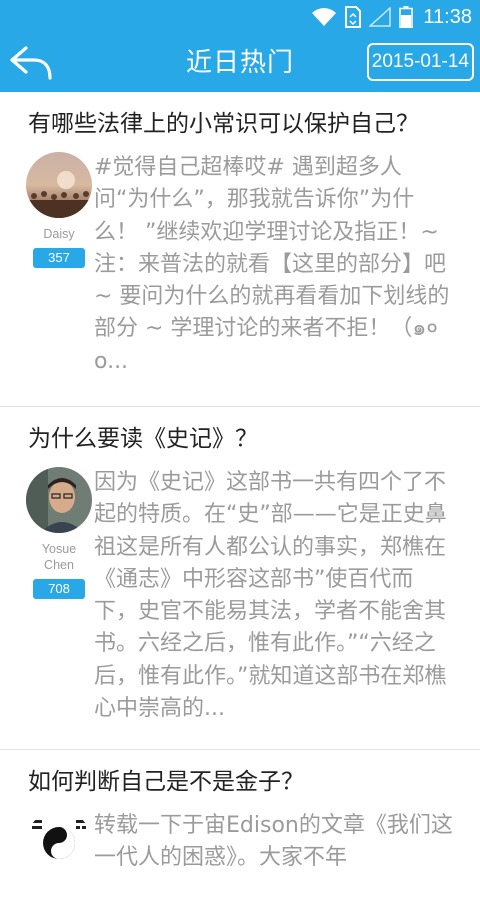  Describe the element at coordinates (59, 258) in the screenshot. I see `vote-count-badge: 357` at that location.